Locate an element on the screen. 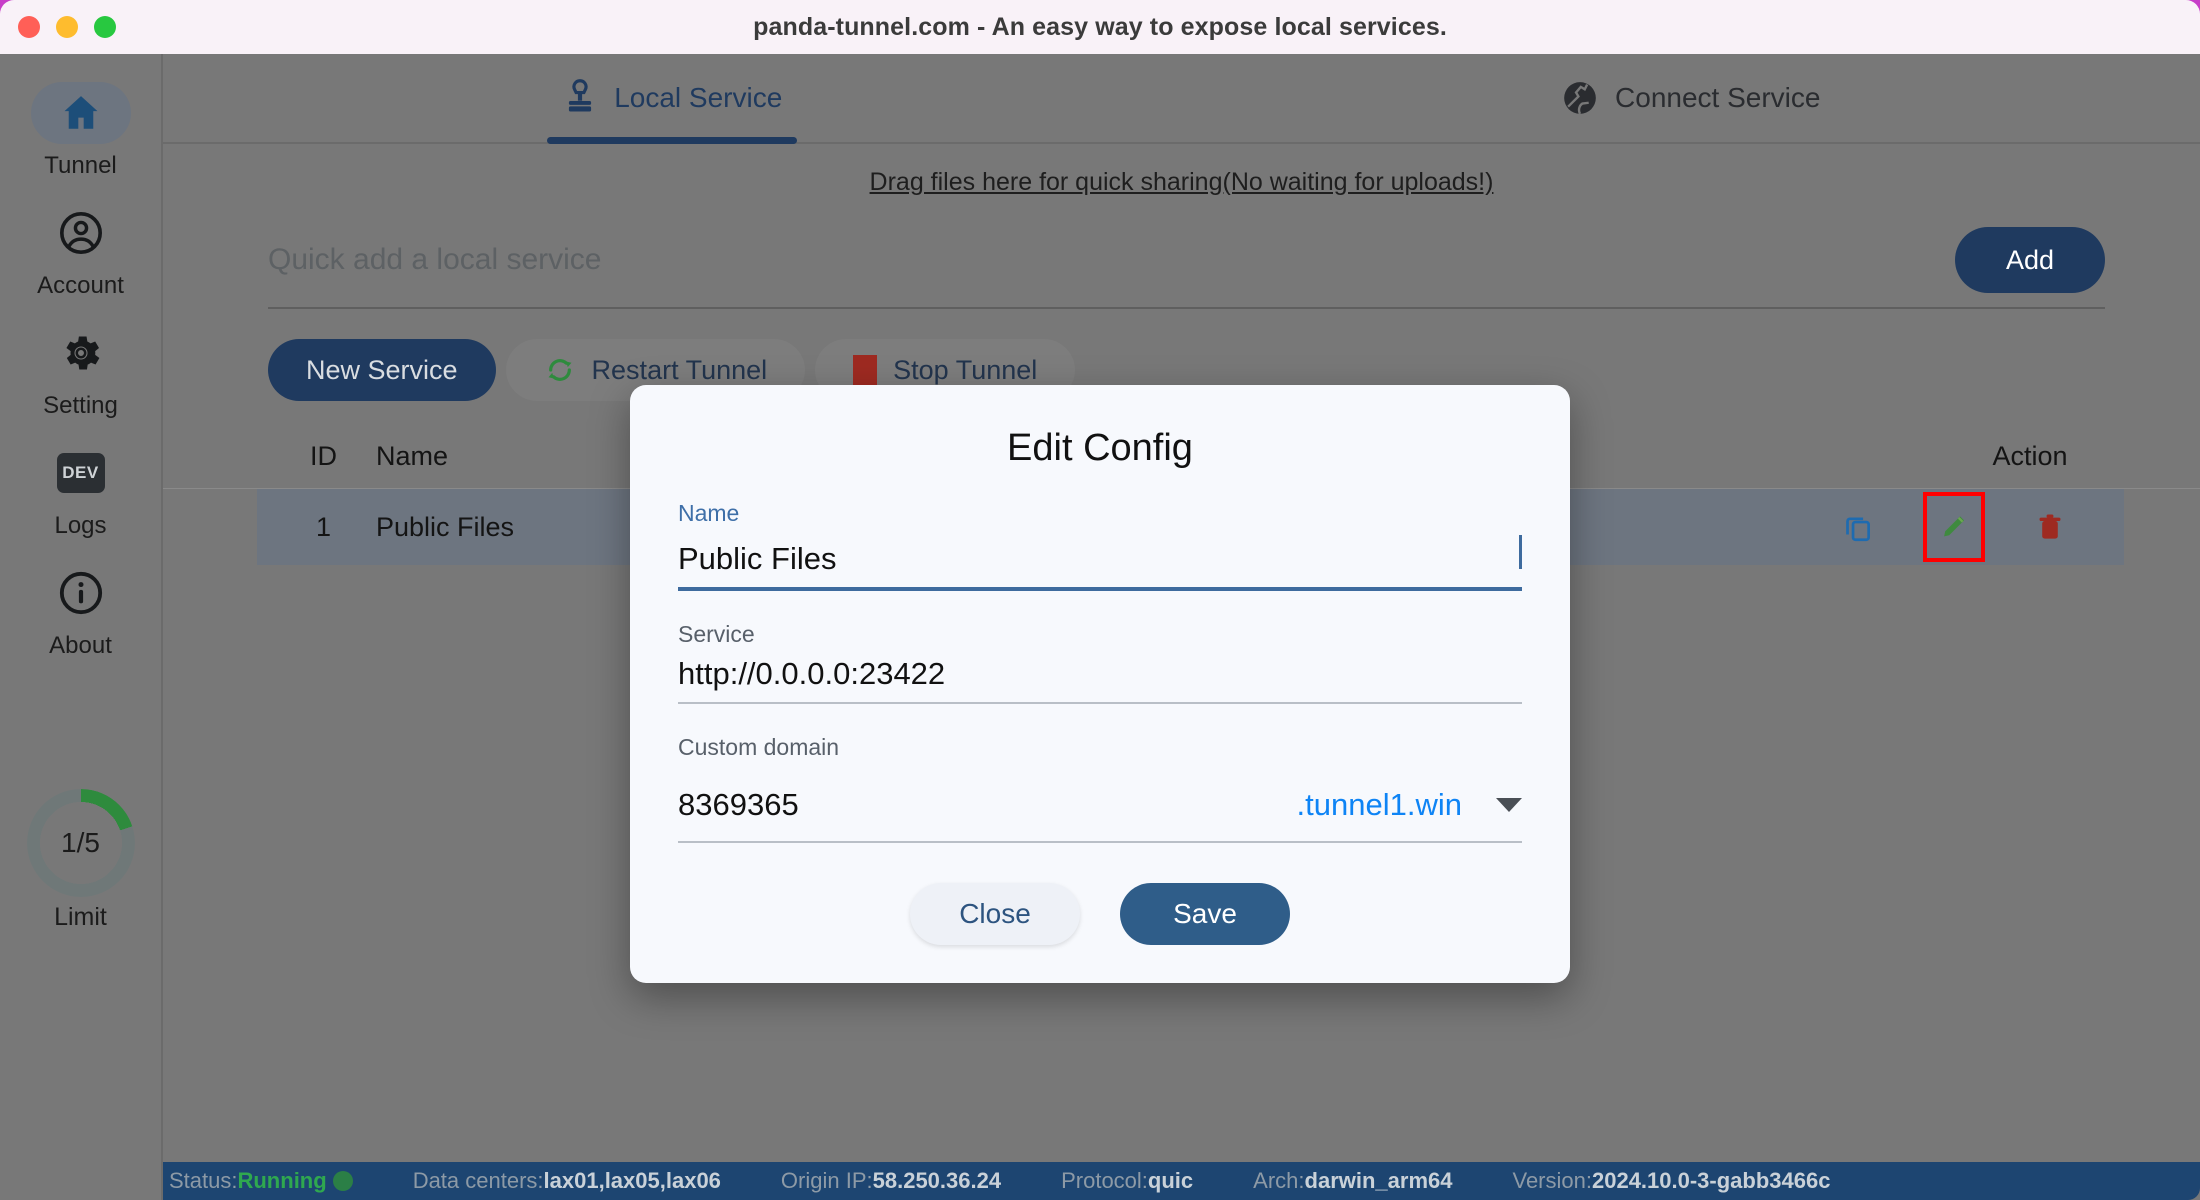  account-icon is located at coordinates (80, 233).